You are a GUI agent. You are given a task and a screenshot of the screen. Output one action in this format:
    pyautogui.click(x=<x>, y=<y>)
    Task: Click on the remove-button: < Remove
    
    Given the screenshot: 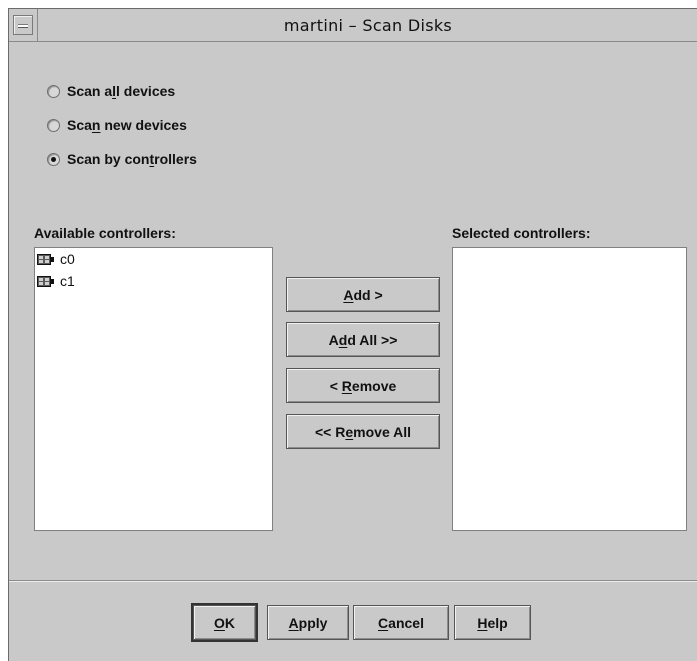 What is the action you would take?
    pyautogui.click(x=363, y=385)
    